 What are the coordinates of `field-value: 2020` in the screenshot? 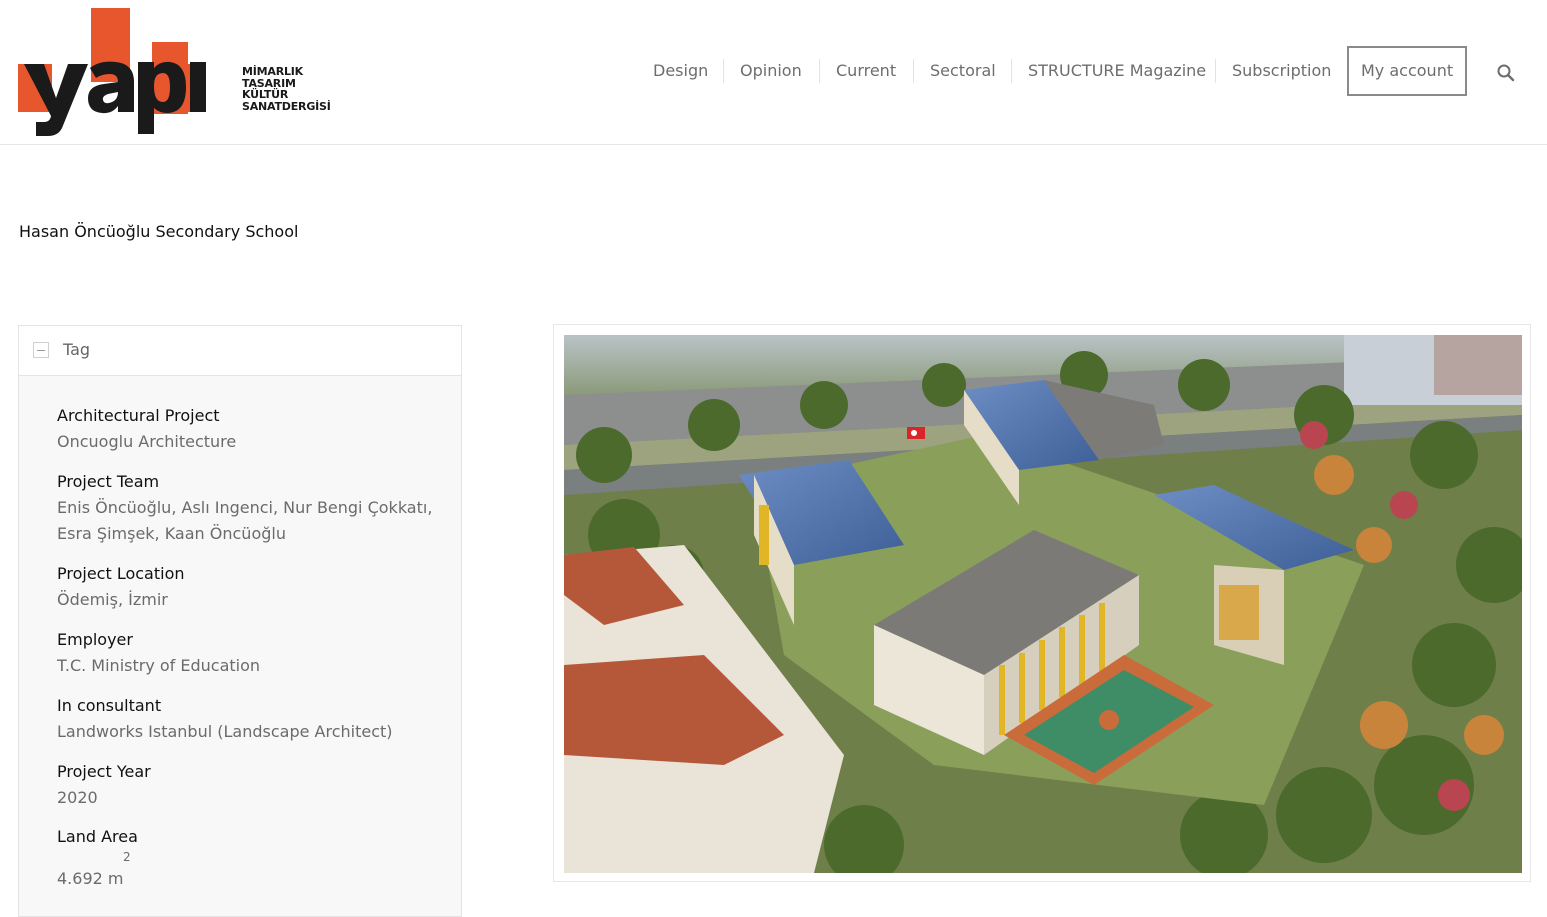 It's located at (77, 797).